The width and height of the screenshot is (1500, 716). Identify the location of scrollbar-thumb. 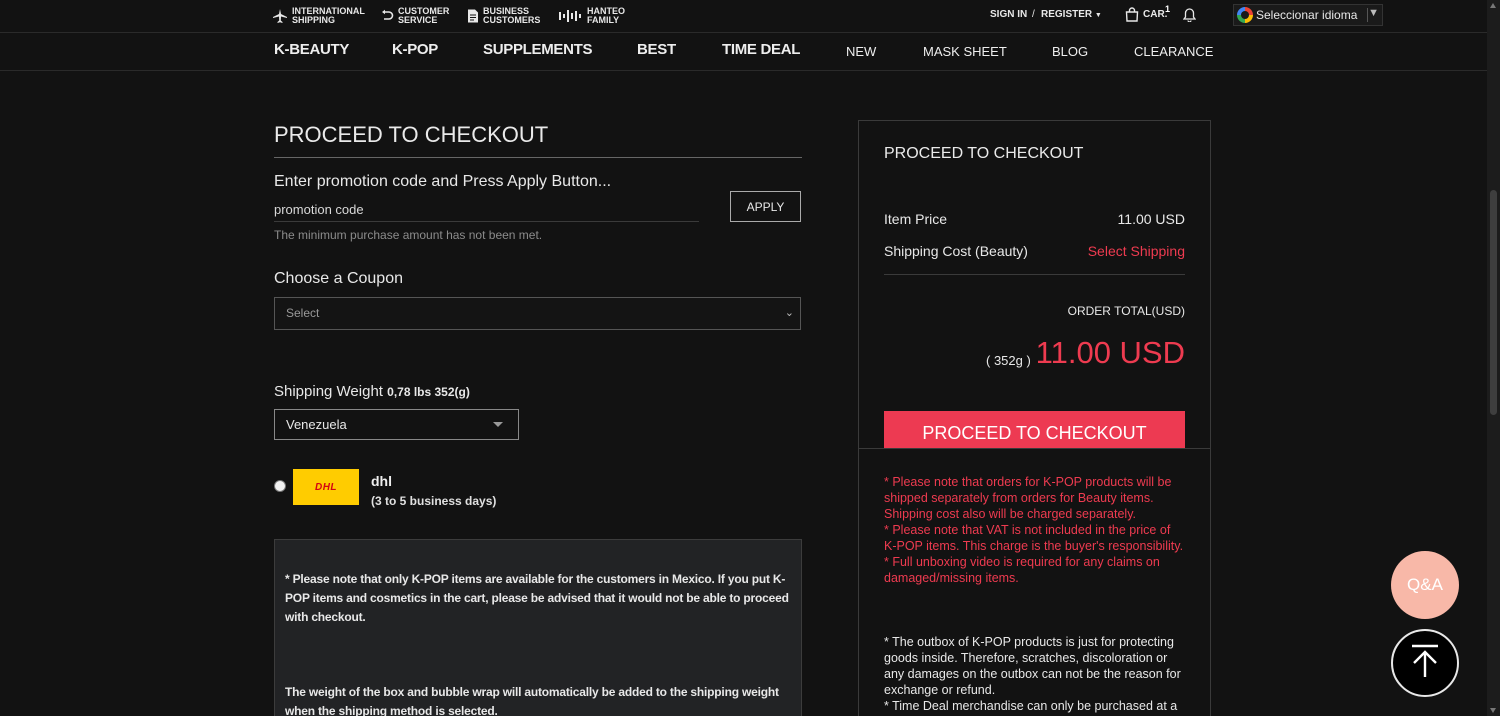
(1493, 302).